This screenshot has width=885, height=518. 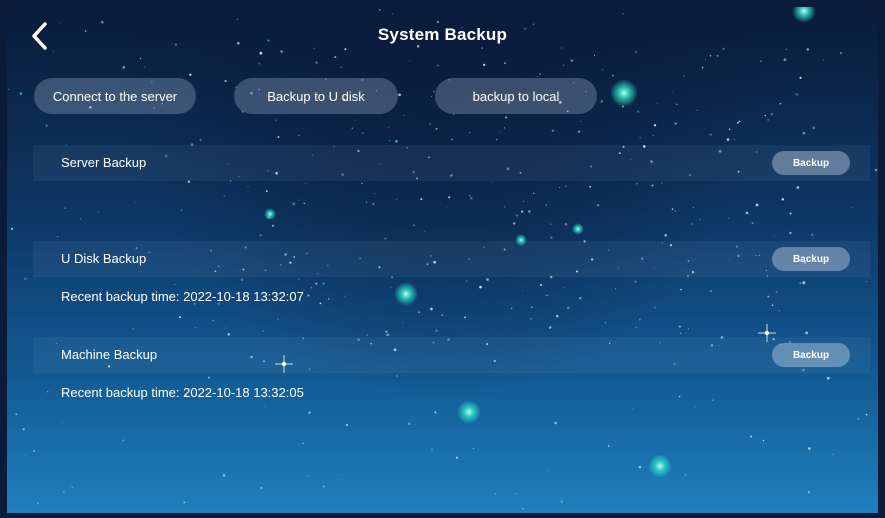 What do you see at coordinates (115, 96) in the screenshot?
I see `tab-connect-server: Connect to the server` at bounding box center [115, 96].